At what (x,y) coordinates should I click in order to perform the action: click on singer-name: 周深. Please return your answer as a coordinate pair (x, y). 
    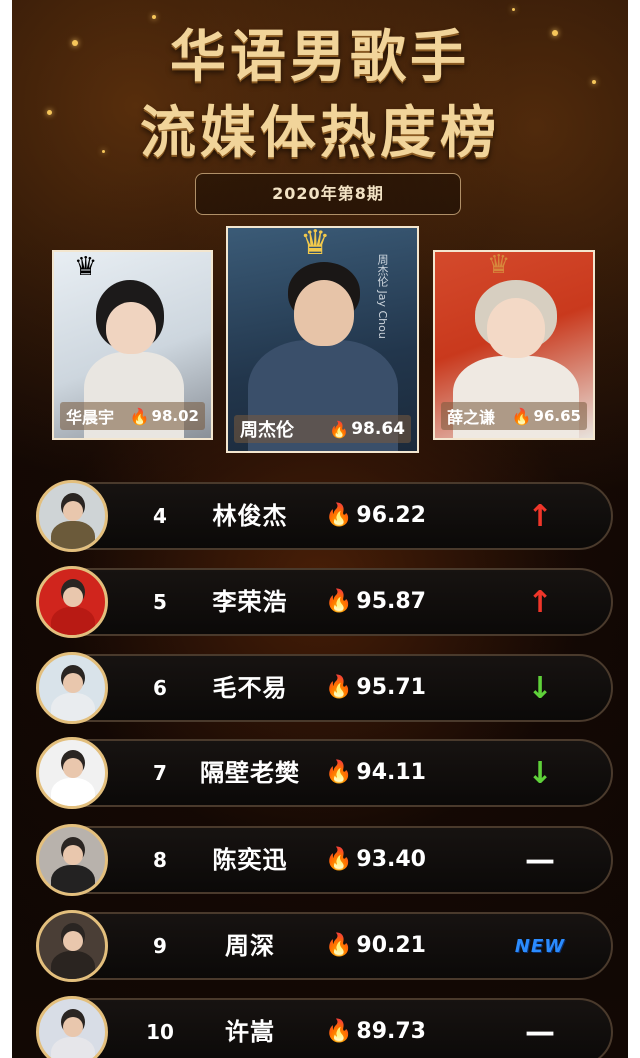
    Looking at the image, I should click on (250, 946).